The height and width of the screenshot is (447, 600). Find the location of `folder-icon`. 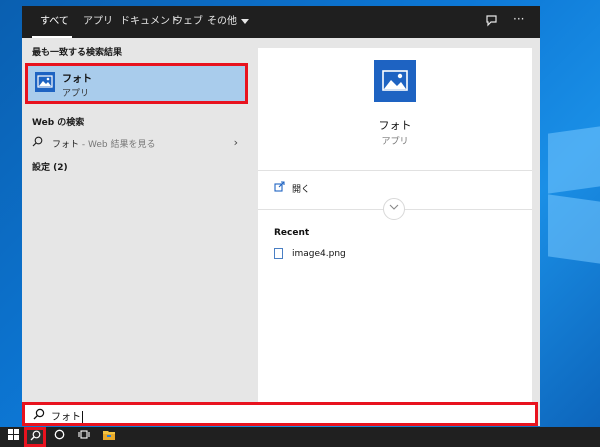

folder-icon is located at coordinates (109, 437).